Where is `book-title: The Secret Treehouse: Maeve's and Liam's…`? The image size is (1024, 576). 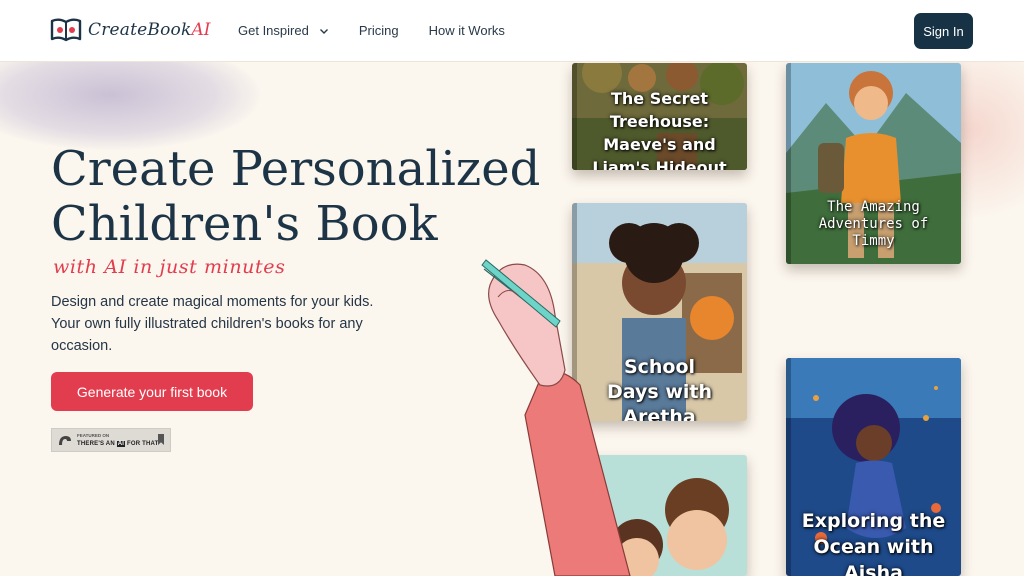 book-title: The Secret Treehouse: Maeve's and Liam's… is located at coordinates (659, 129).